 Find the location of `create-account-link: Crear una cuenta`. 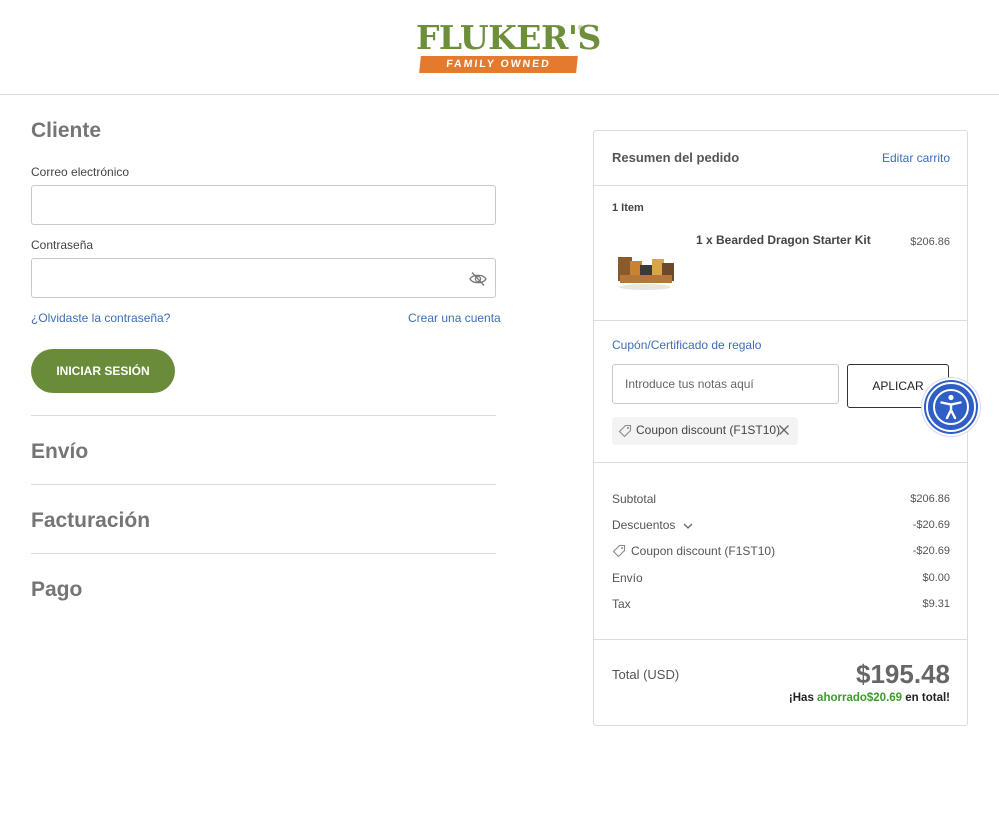

create-account-link: Crear una cuenta is located at coordinates (454, 318).